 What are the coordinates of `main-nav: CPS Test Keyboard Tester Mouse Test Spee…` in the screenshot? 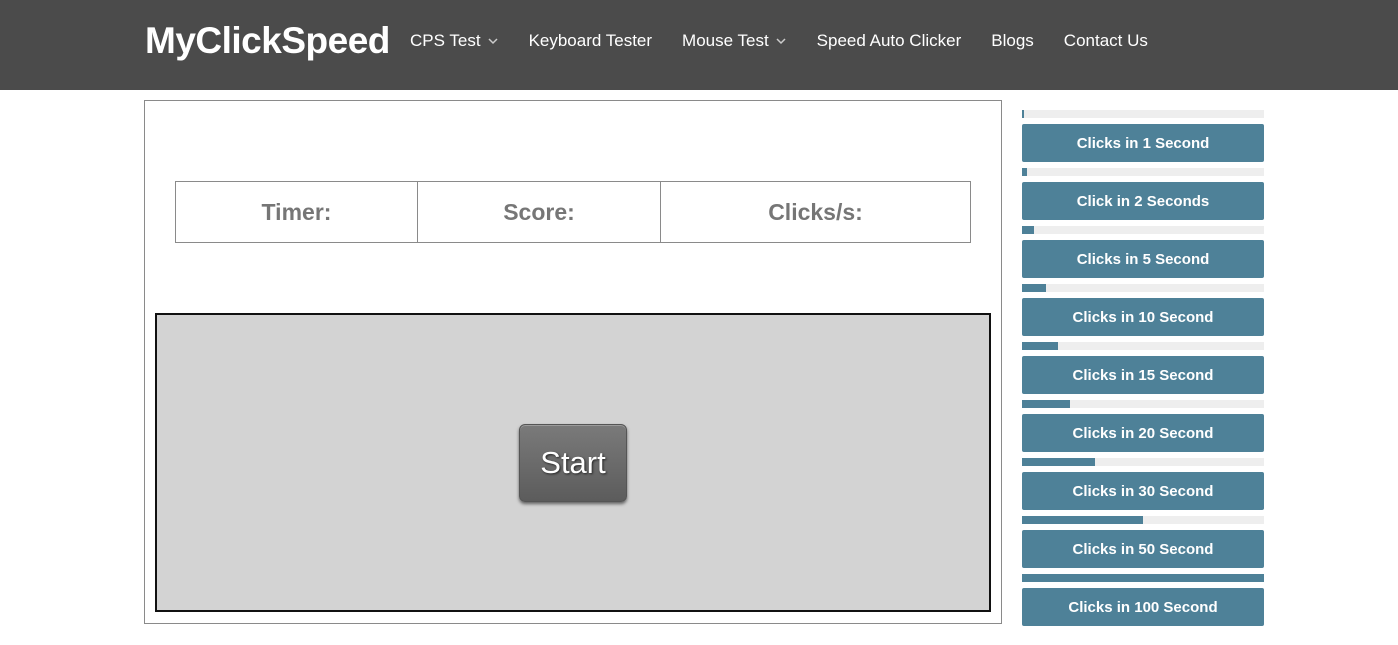 It's located at (794, 41).